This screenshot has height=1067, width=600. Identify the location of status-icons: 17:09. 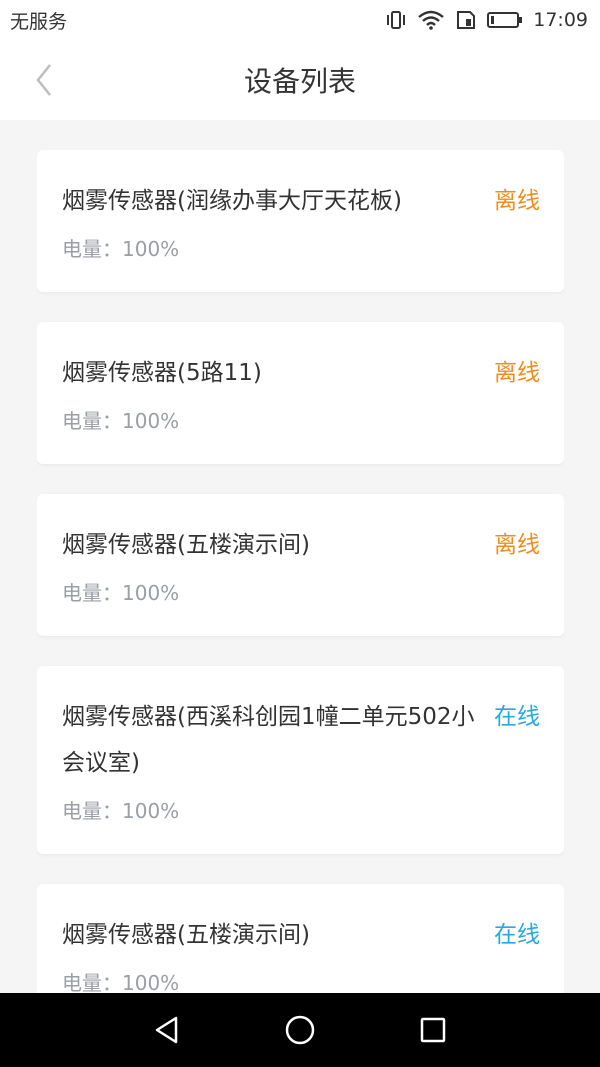
(486, 20).